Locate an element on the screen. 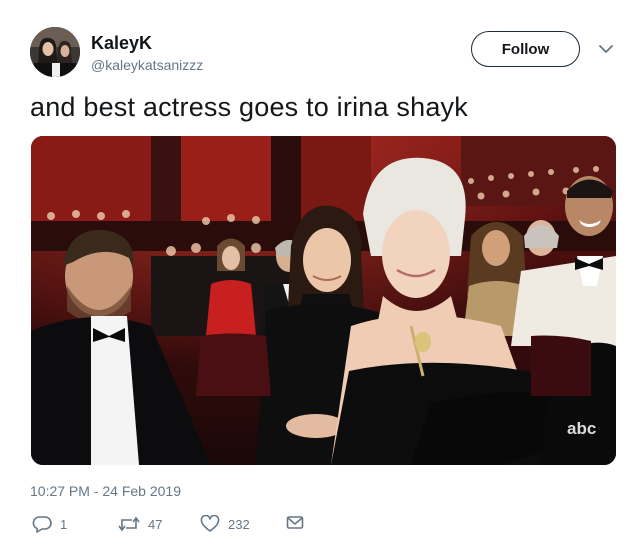 The height and width of the screenshot is (544, 634). tweet-timestamp: 10:27 PM - 24 Feb 2019 is located at coordinates (105, 491).